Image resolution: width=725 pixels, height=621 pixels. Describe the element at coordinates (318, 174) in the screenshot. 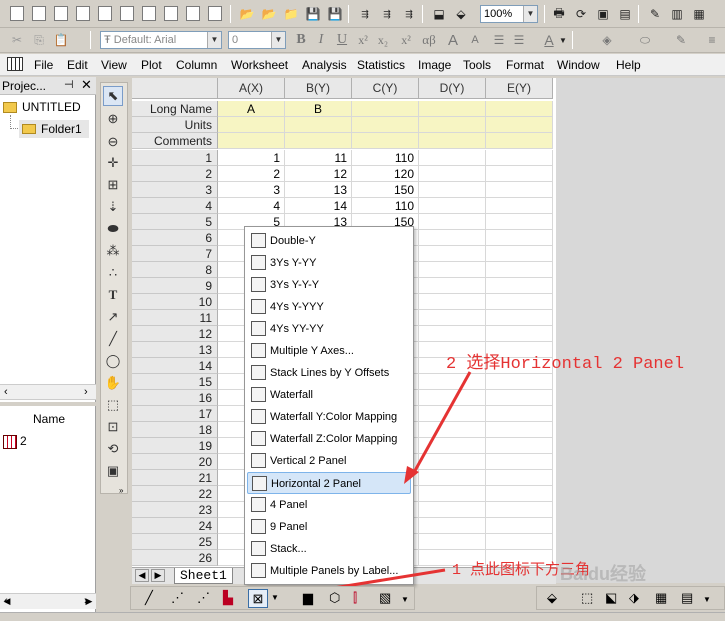

I see `table-cell: 12` at that location.